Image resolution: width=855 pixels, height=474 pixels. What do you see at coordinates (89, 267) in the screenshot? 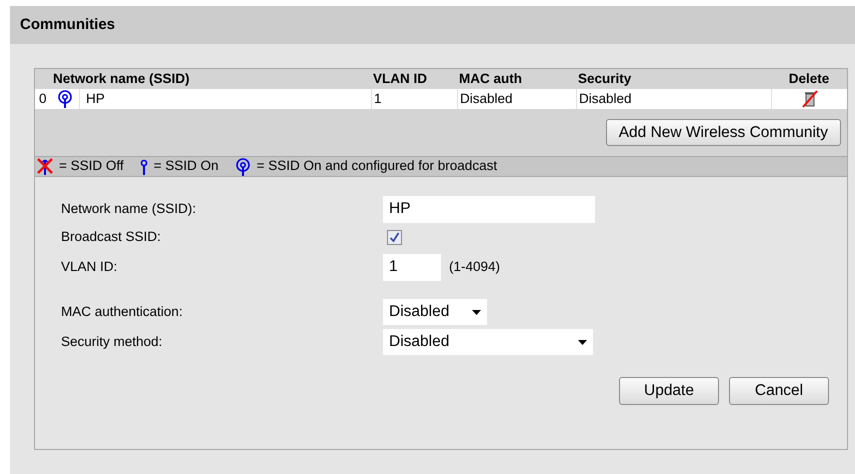
I see `vlan-id-label: VLAN ID:` at bounding box center [89, 267].